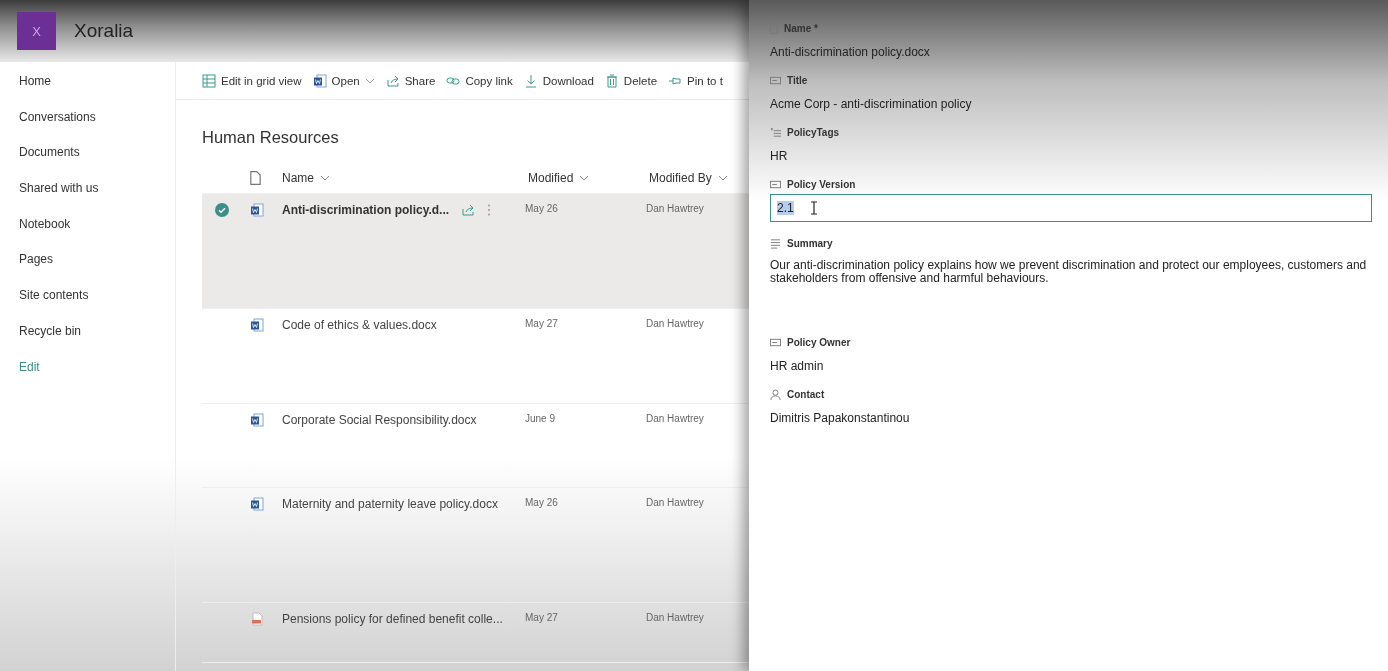 The width and height of the screenshot is (1388, 671). Describe the element at coordinates (209, 80) in the screenshot. I see `grid-icon` at that location.